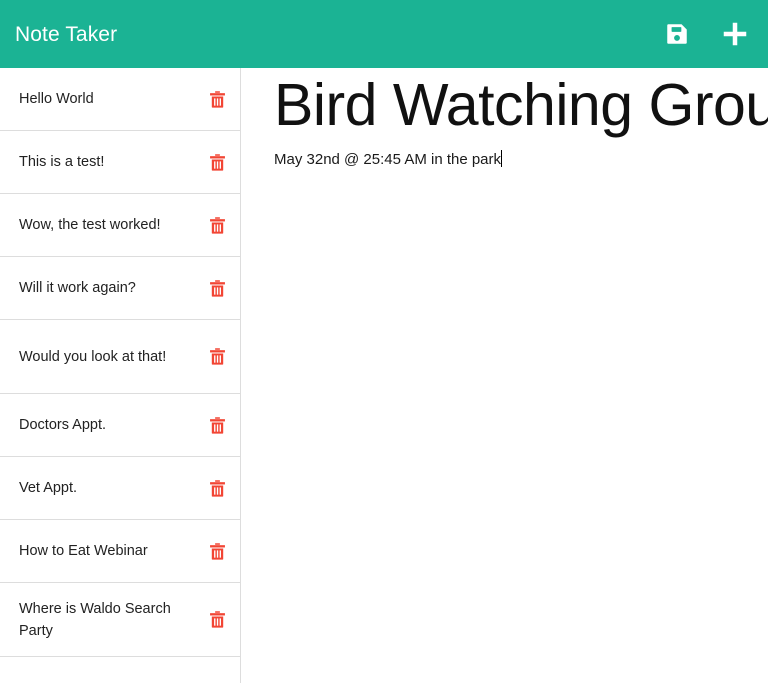 This screenshot has height=683, width=768. Describe the element at coordinates (95, 619) in the screenshot. I see `note-list-item-title: Where is Waldo Search Party` at that location.